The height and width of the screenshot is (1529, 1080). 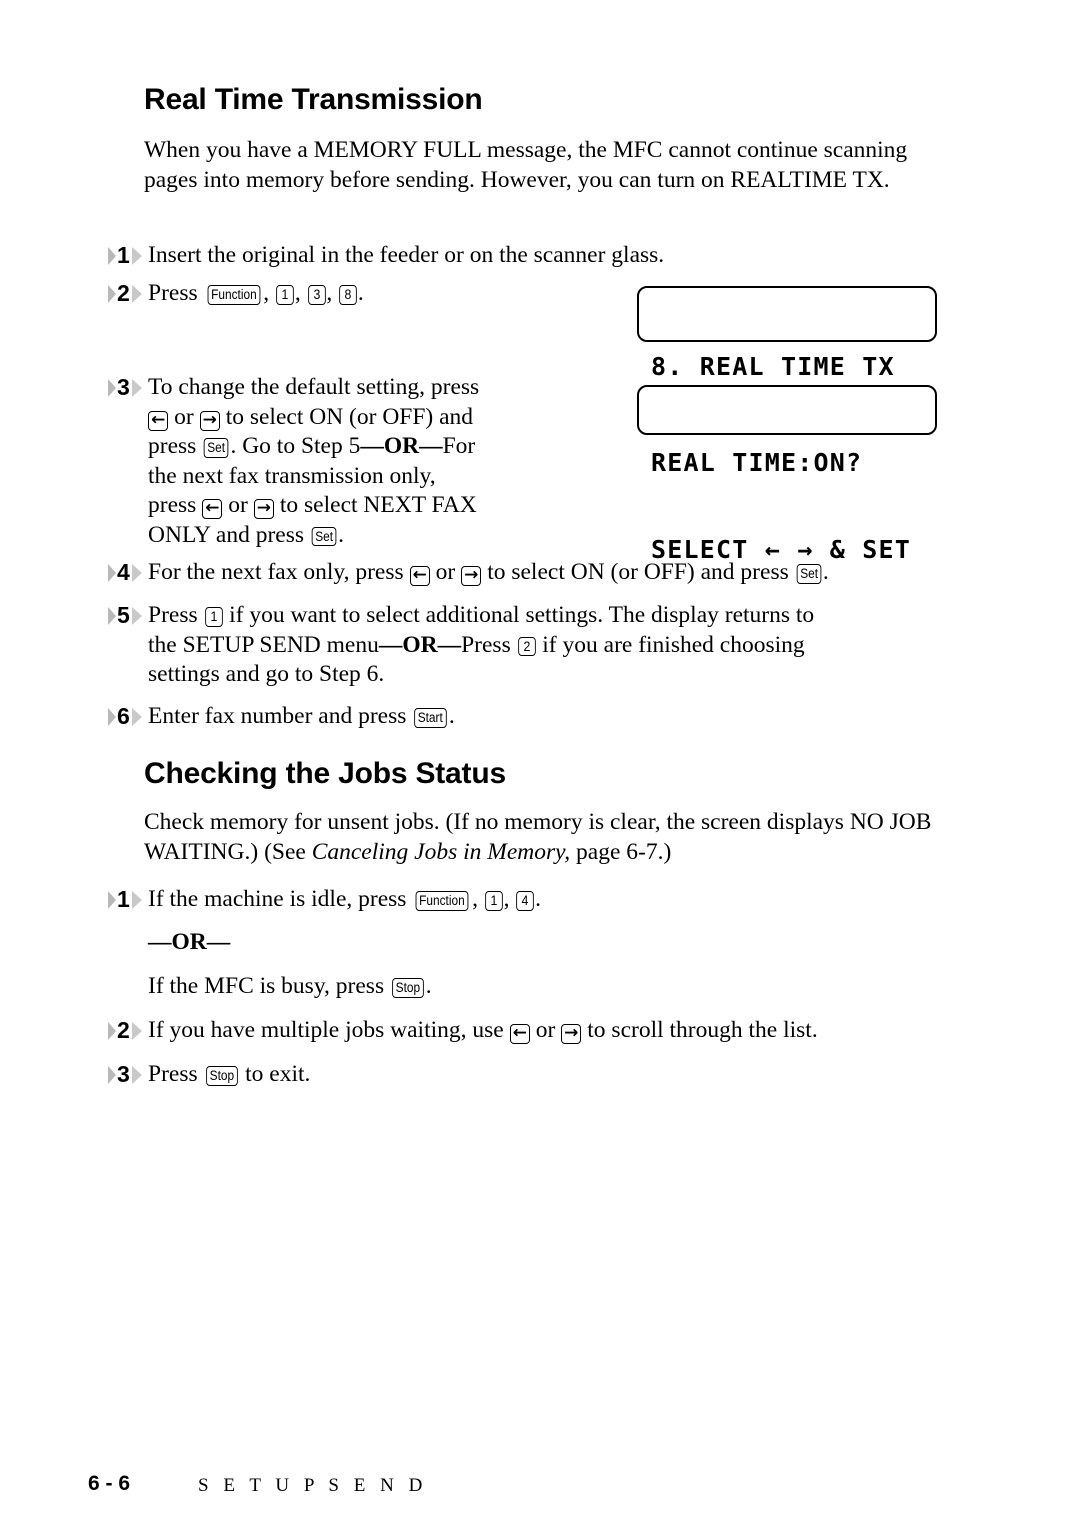 What do you see at coordinates (238, 505) in the screenshot?
I see `conjunction-or-2: or` at bounding box center [238, 505].